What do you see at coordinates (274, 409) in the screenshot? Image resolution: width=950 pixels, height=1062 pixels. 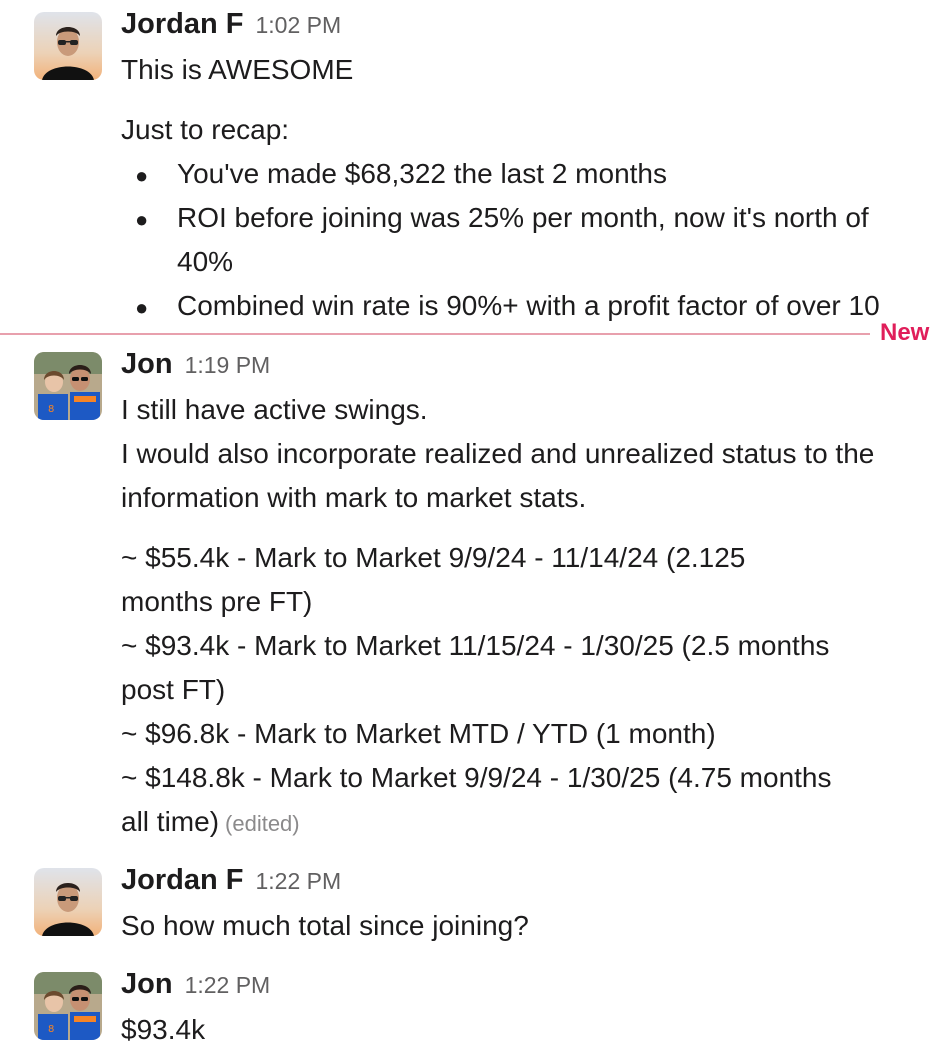 I see `message-text: I still have active swings.` at bounding box center [274, 409].